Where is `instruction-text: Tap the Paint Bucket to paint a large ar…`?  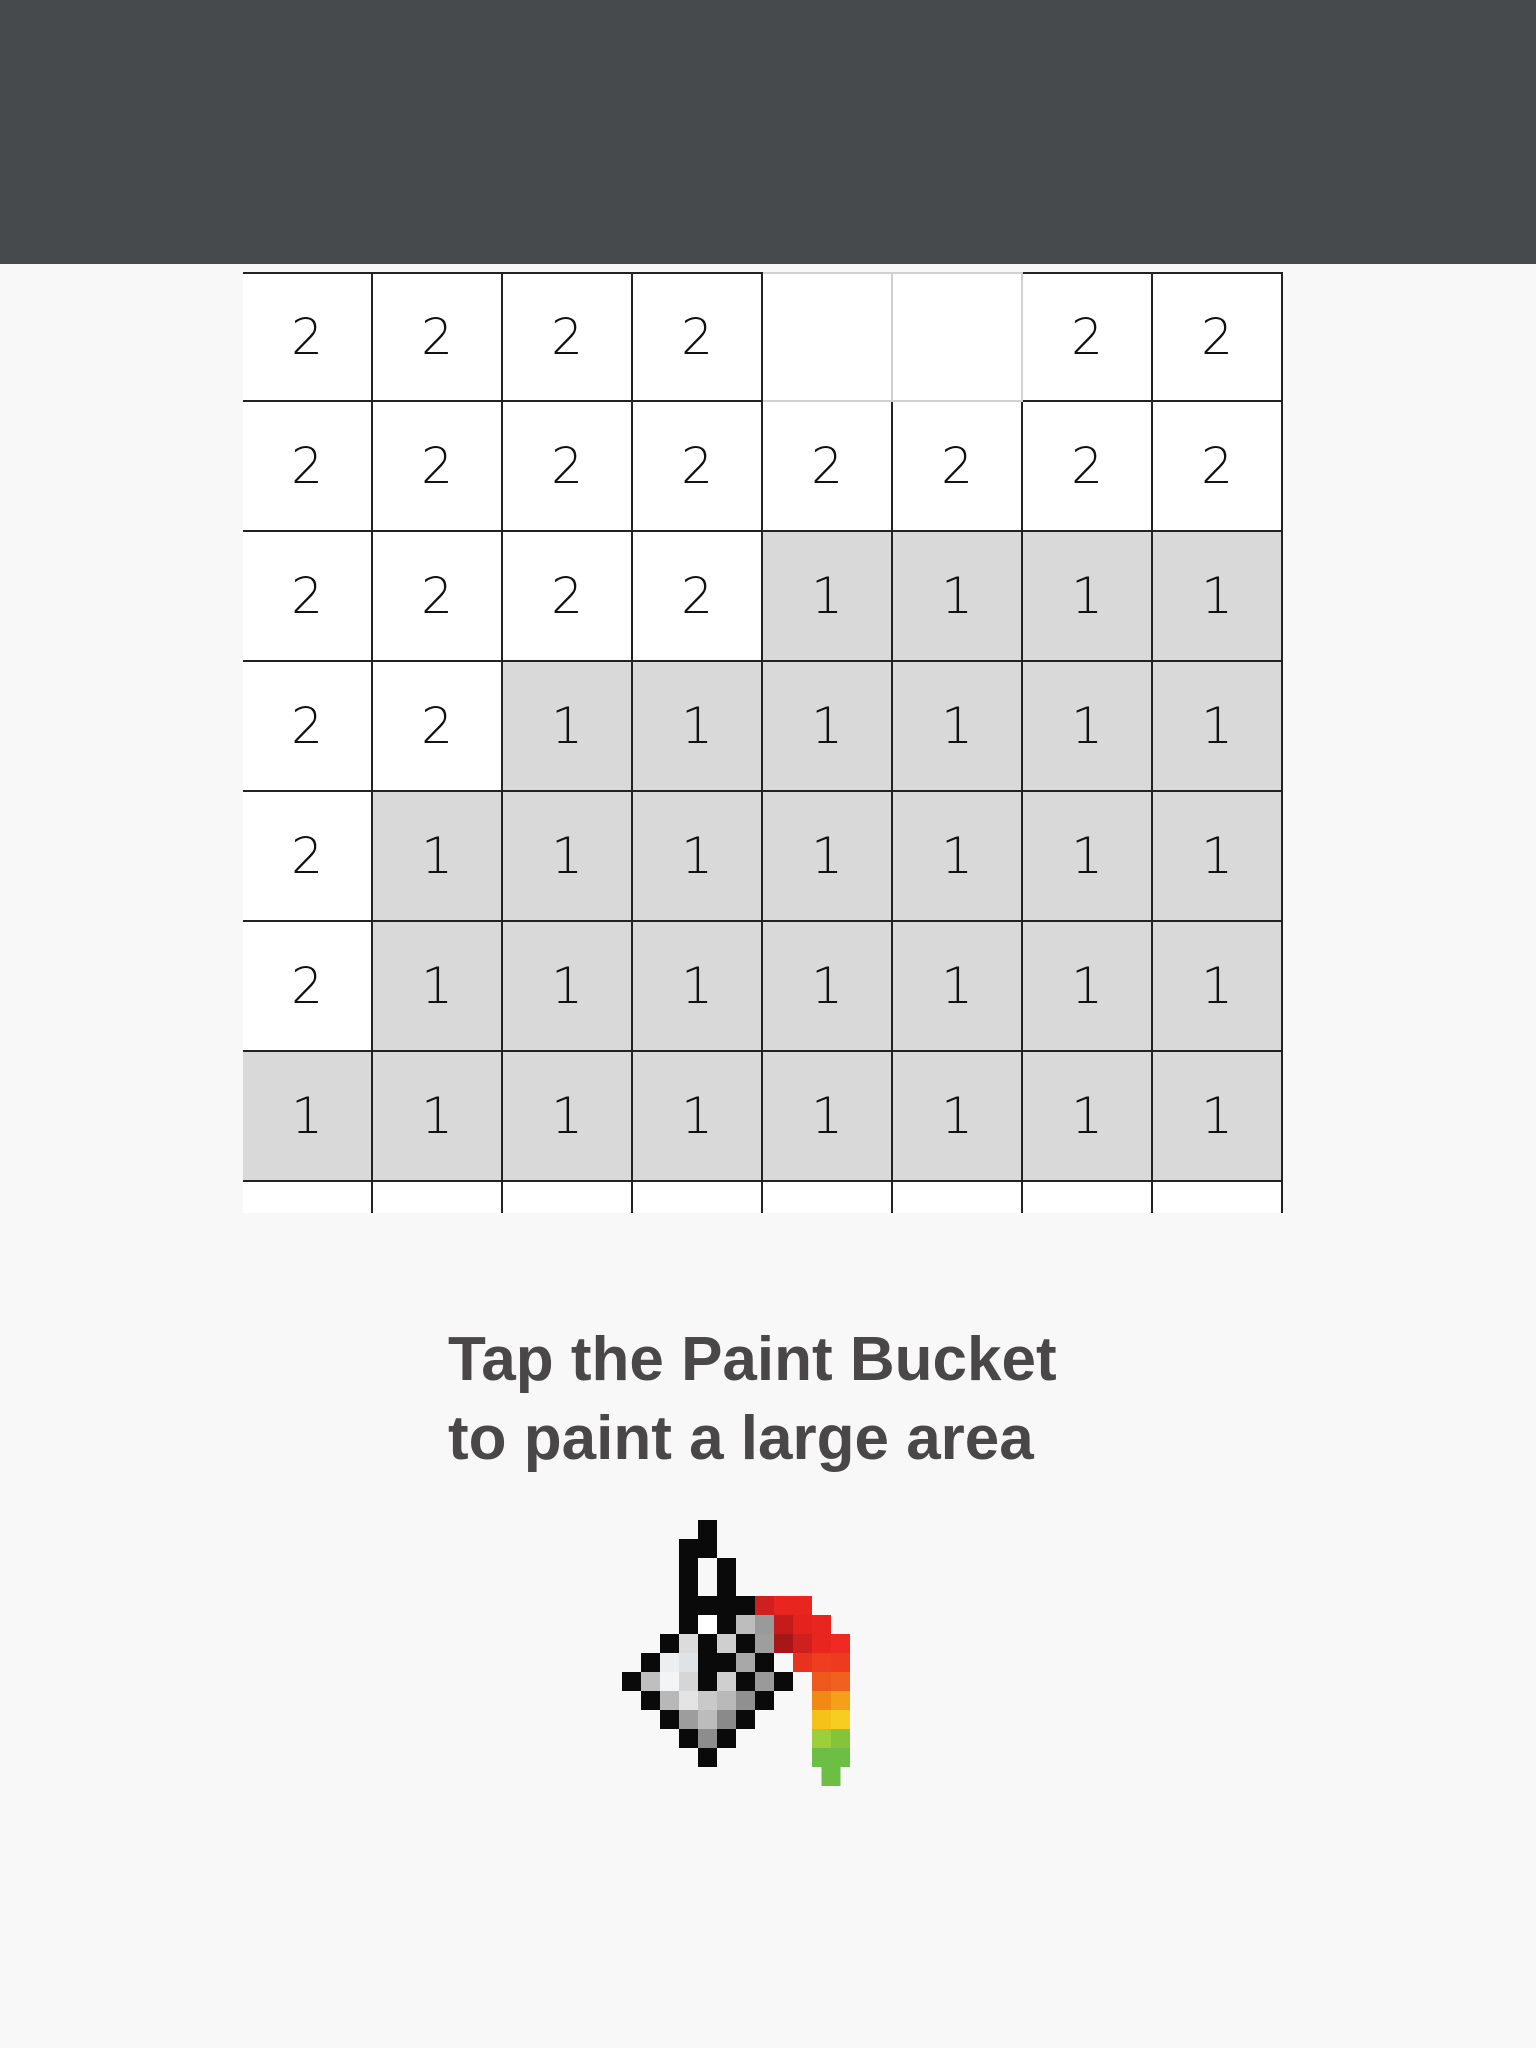 instruction-text: Tap the Paint Bucket to paint a large ar… is located at coordinates (798, 1399).